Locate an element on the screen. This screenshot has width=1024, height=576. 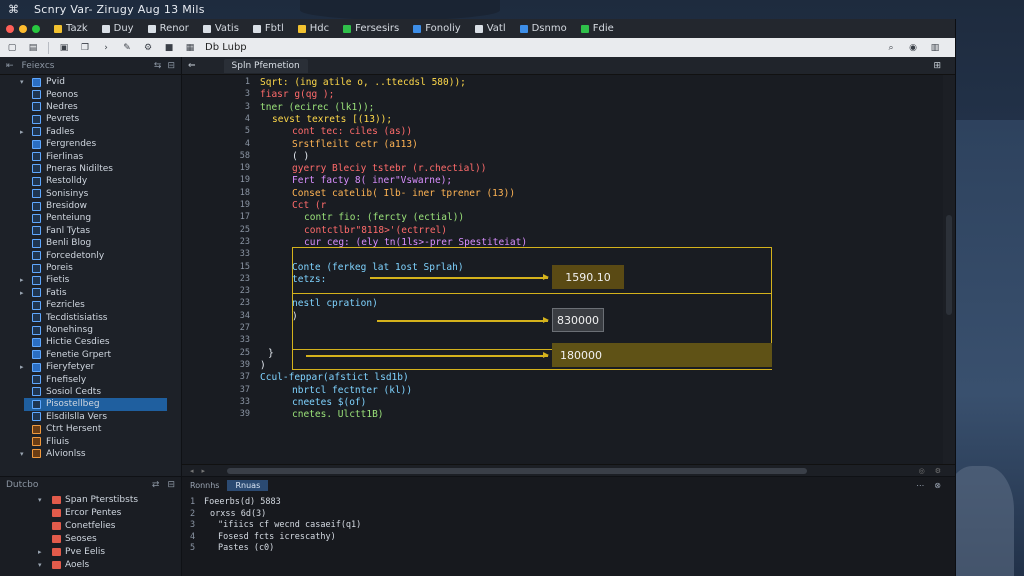
code-line: } is located at coordinates (271, 353).